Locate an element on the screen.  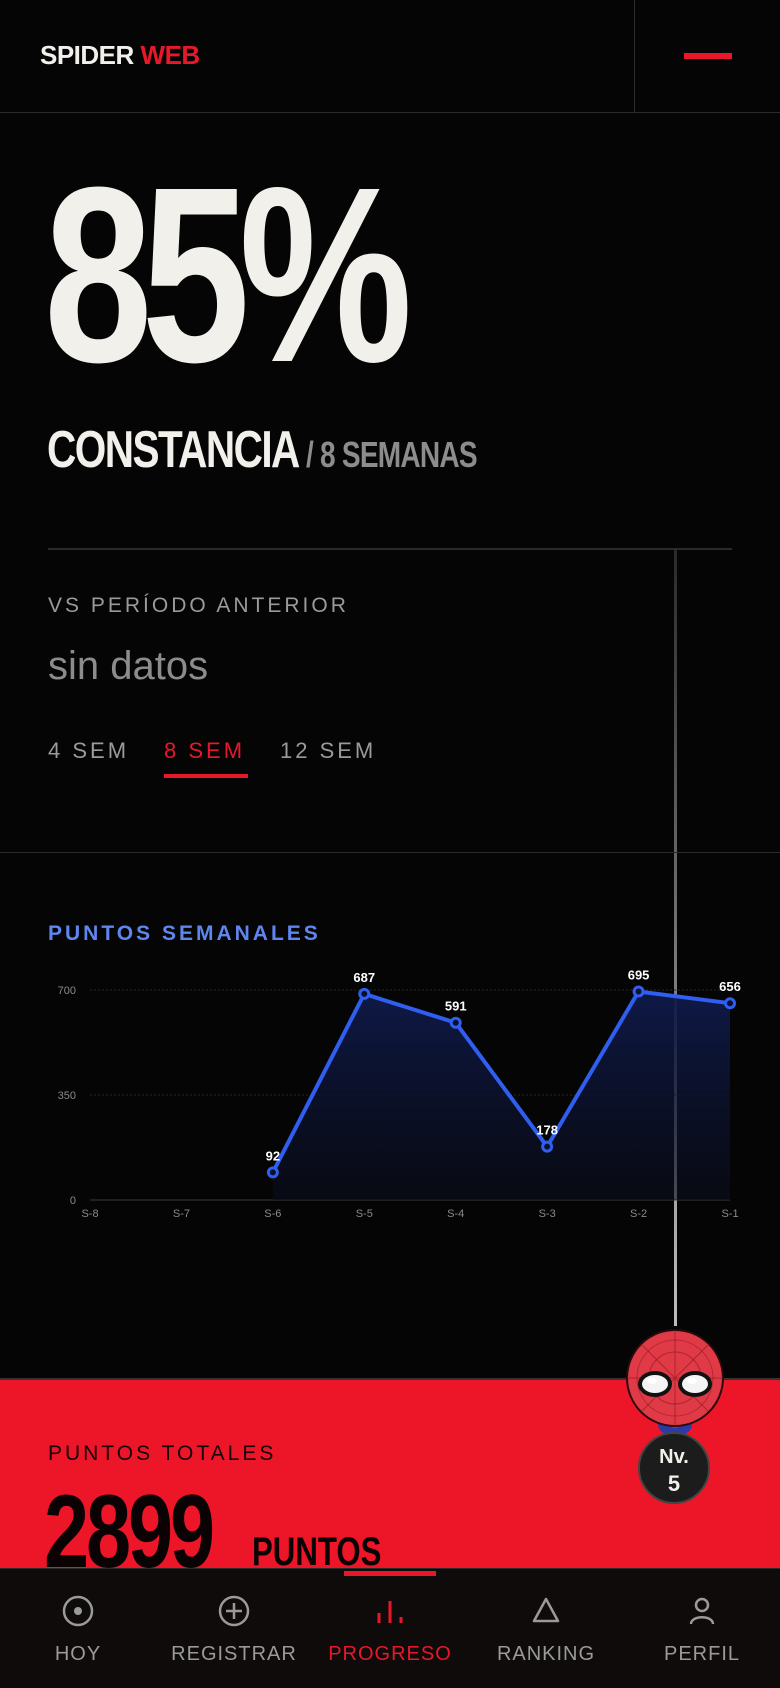
level-prefix: Nv. is located at coordinates (674, 1457).